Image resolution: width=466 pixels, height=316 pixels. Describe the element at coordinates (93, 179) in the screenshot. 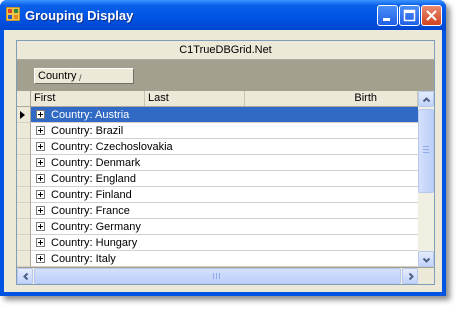

I see `group-row-label: Country: England` at that location.